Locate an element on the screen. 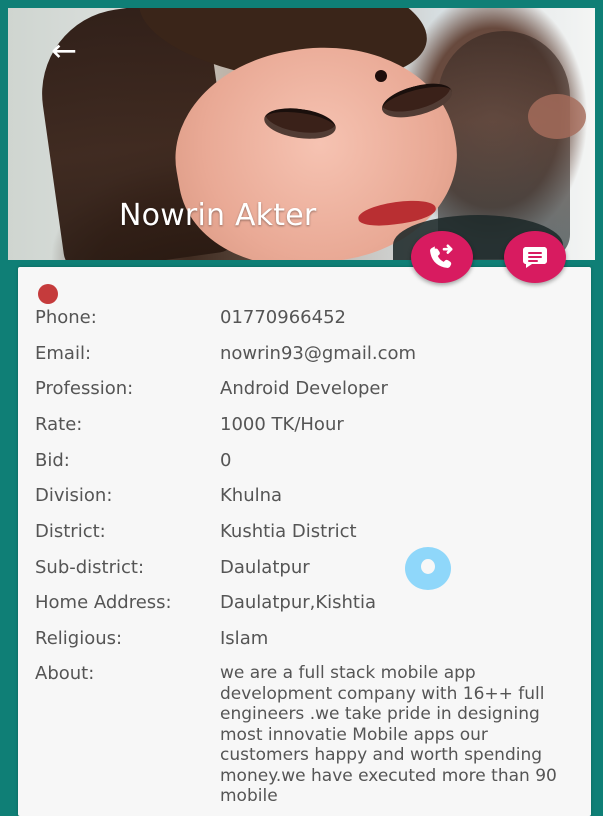 The width and height of the screenshot is (603, 816). rate-value: 1000 TK/Hour is located at coordinates (282, 424).